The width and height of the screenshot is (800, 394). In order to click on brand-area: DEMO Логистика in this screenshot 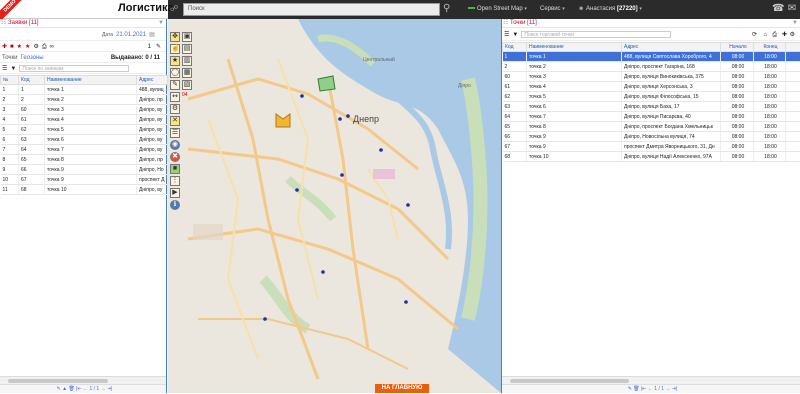, I will do `click(84, 9)`.